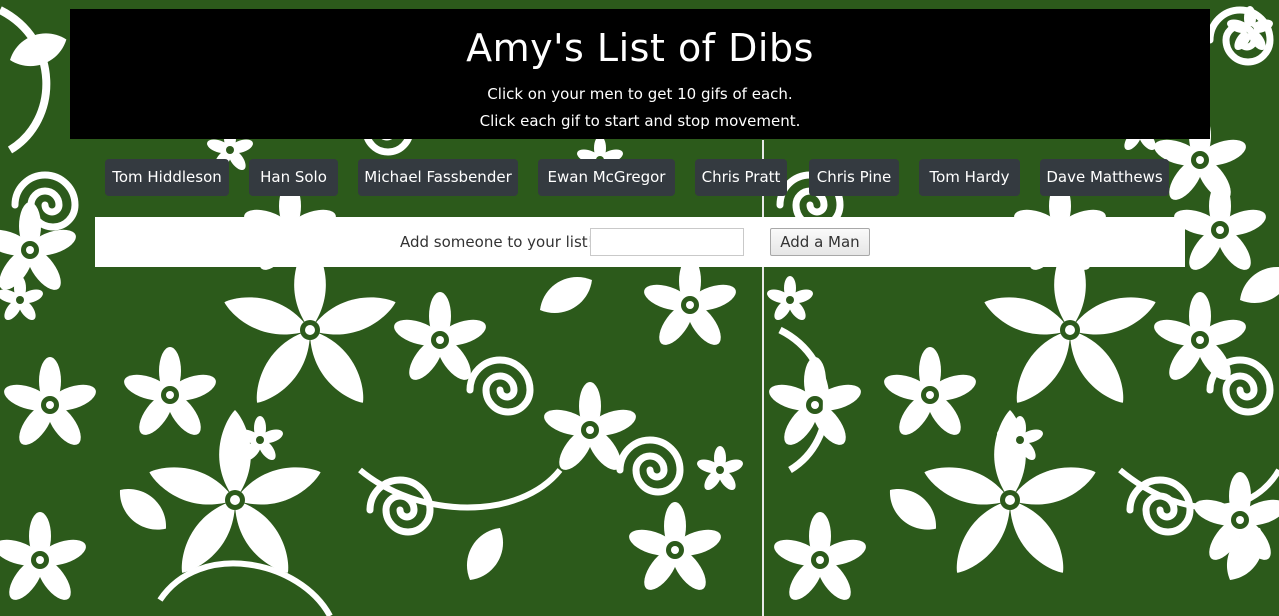 Image resolution: width=1279 pixels, height=616 pixels. Describe the element at coordinates (167, 177) in the screenshot. I see `man-button-tom-hiddleson: Tom Hiddleson` at that location.